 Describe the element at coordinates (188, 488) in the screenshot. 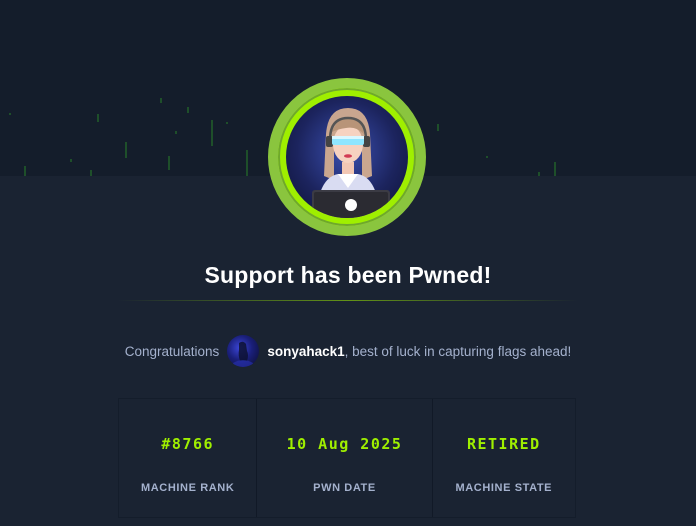

I see `stat-label: MACHINE RANK` at that location.